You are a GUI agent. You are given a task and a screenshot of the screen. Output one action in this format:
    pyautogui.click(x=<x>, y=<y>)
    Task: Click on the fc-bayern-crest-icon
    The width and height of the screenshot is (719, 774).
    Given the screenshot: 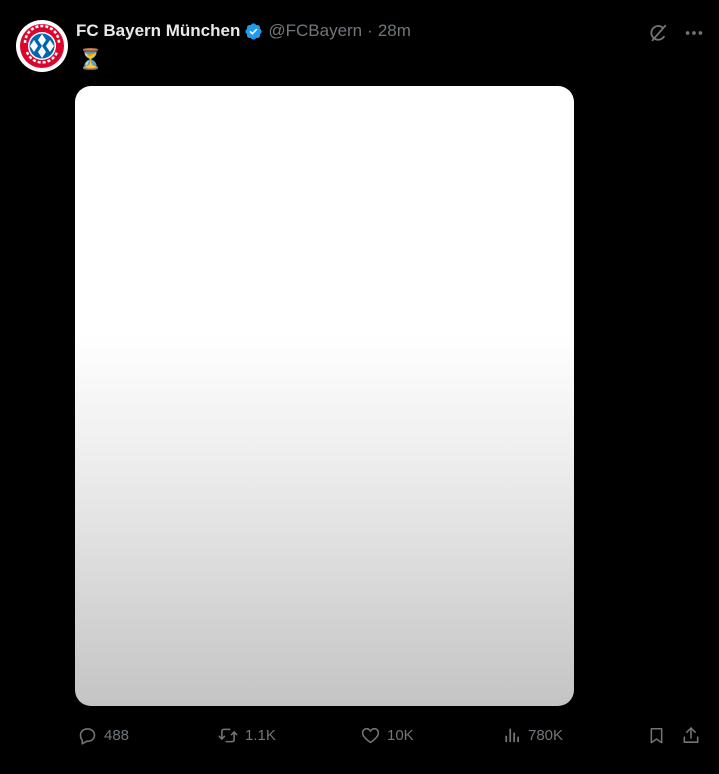 What is the action you would take?
    pyautogui.click(x=42, y=46)
    